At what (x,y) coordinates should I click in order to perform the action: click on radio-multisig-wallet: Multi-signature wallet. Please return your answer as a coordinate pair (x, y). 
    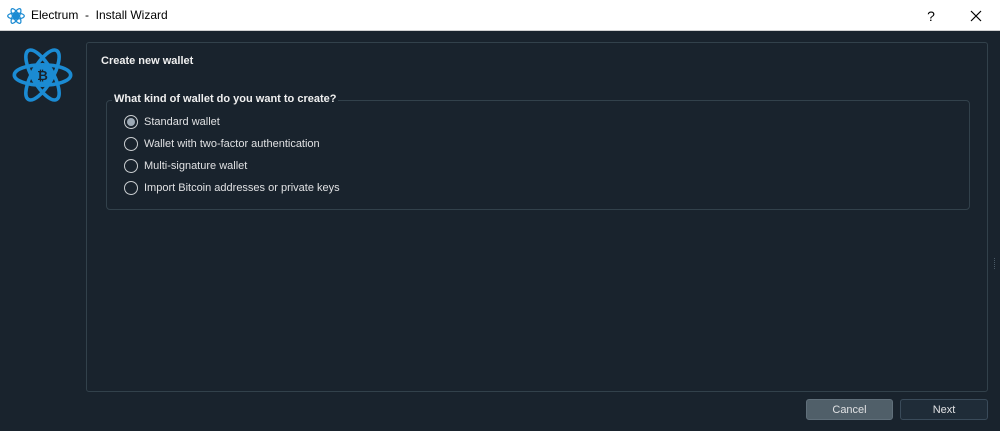
    Looking at the image, I should click on (185, 166).